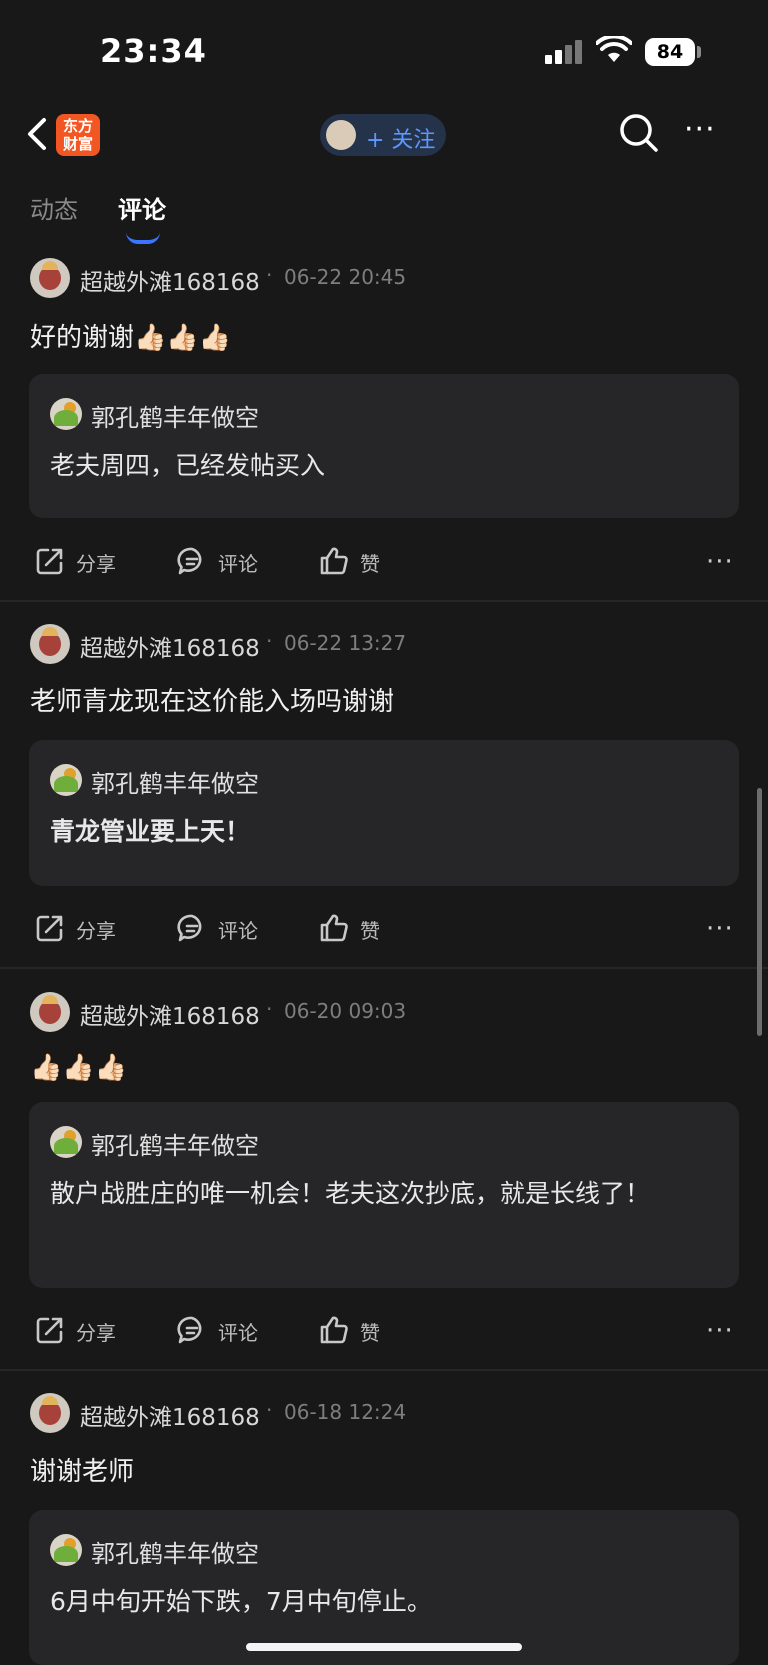 Image resolution: width=768 pixels, height=1665 pixels. Describe the element at coordinates (384, 217) in the screenshot. I see `tab-bar: 动态 评论` at that location.